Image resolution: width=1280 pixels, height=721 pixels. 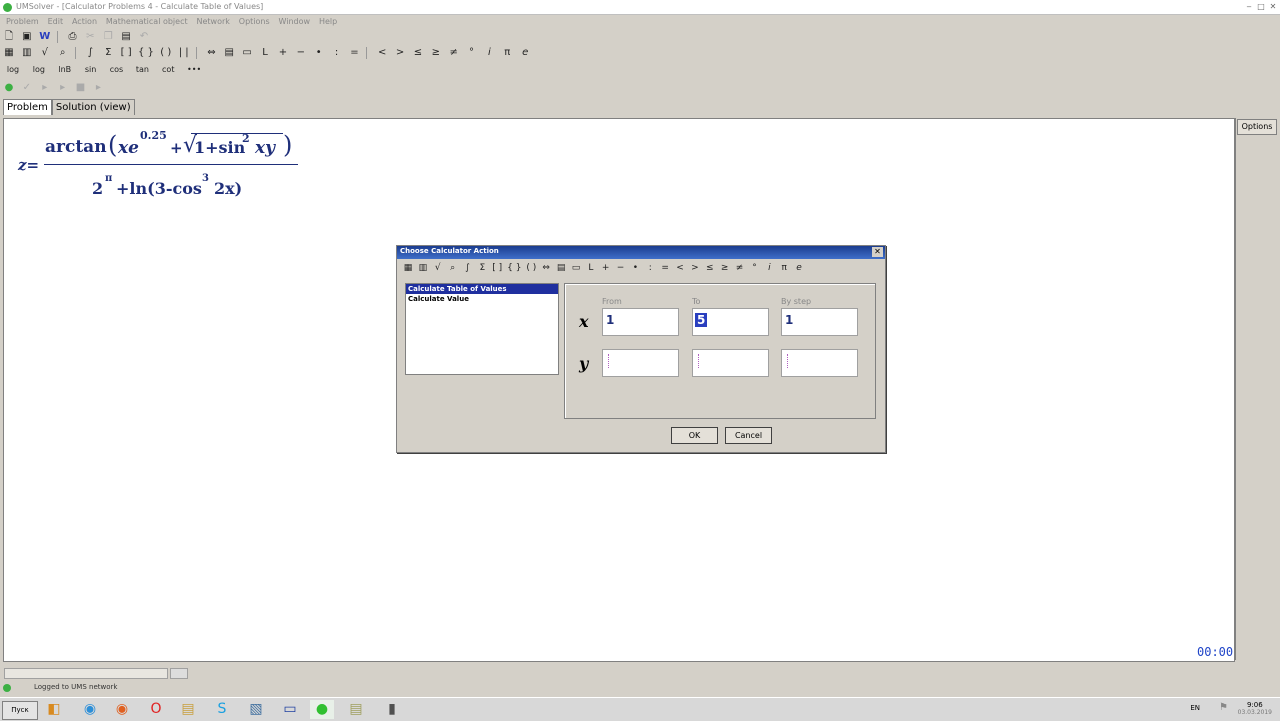 What do you see at coordinates (680, 268) in the screenshot?
I see `less-icon: <` at bounding box center [680, 268].